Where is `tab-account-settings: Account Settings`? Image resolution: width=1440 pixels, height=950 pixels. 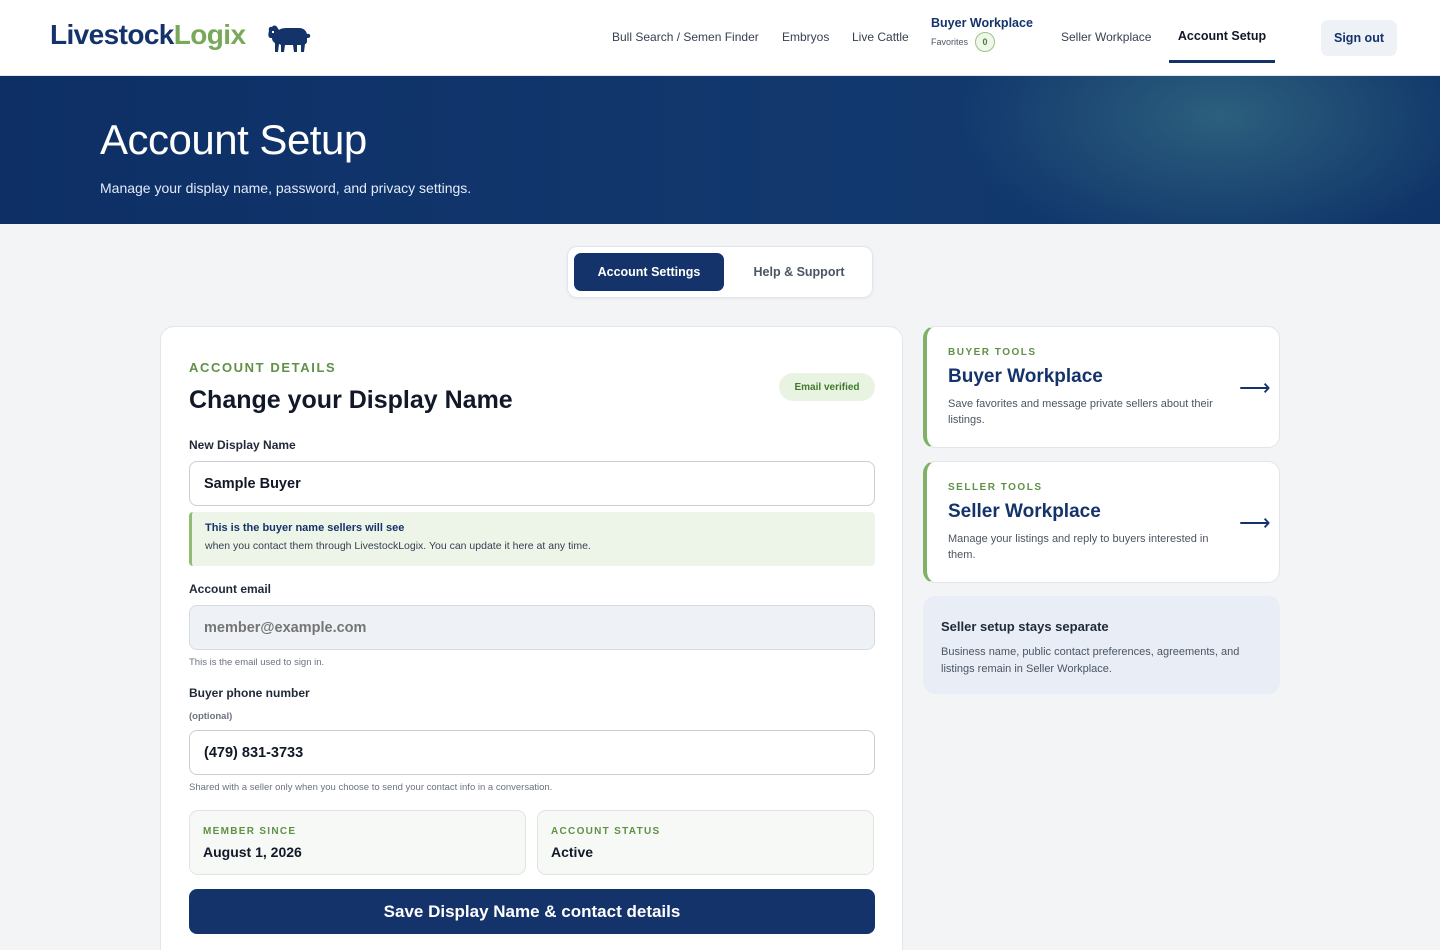
tab-account-settings: Account Settings is located at coordinates (649, 272).